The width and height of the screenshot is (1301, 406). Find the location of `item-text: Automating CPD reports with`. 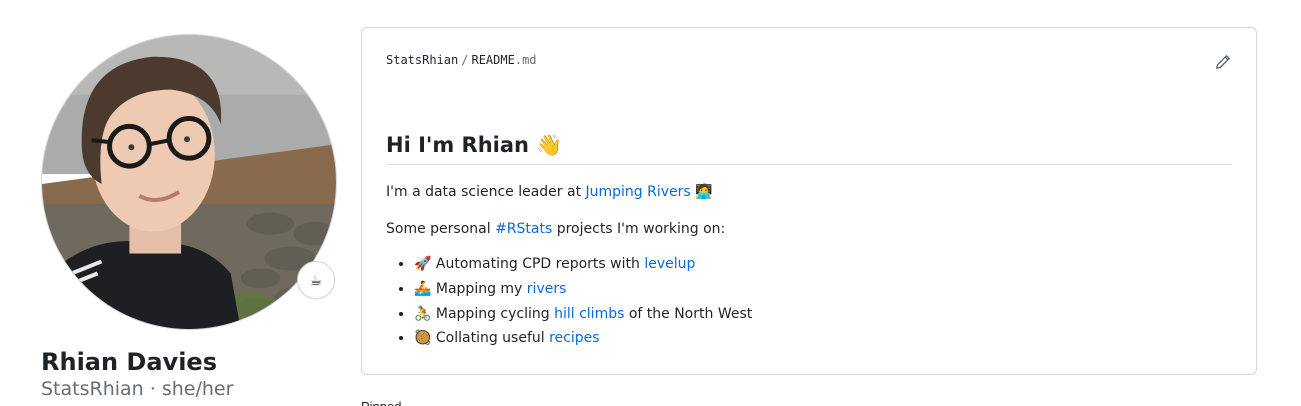

item-text: Automating CPD reports with is located at coordinates (538, 264).